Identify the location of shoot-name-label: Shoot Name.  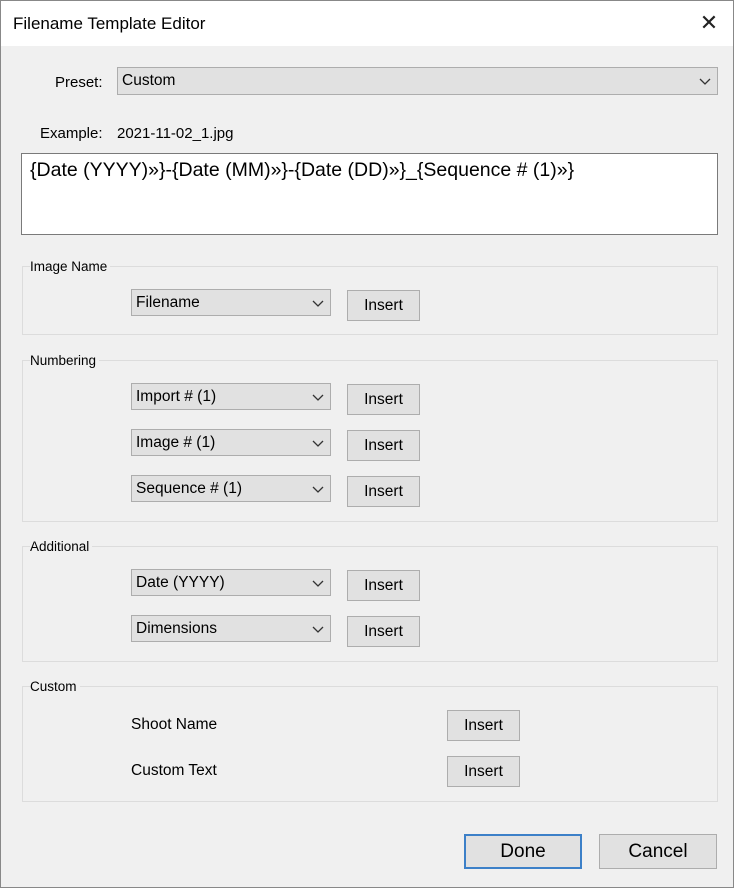
(174, 724).